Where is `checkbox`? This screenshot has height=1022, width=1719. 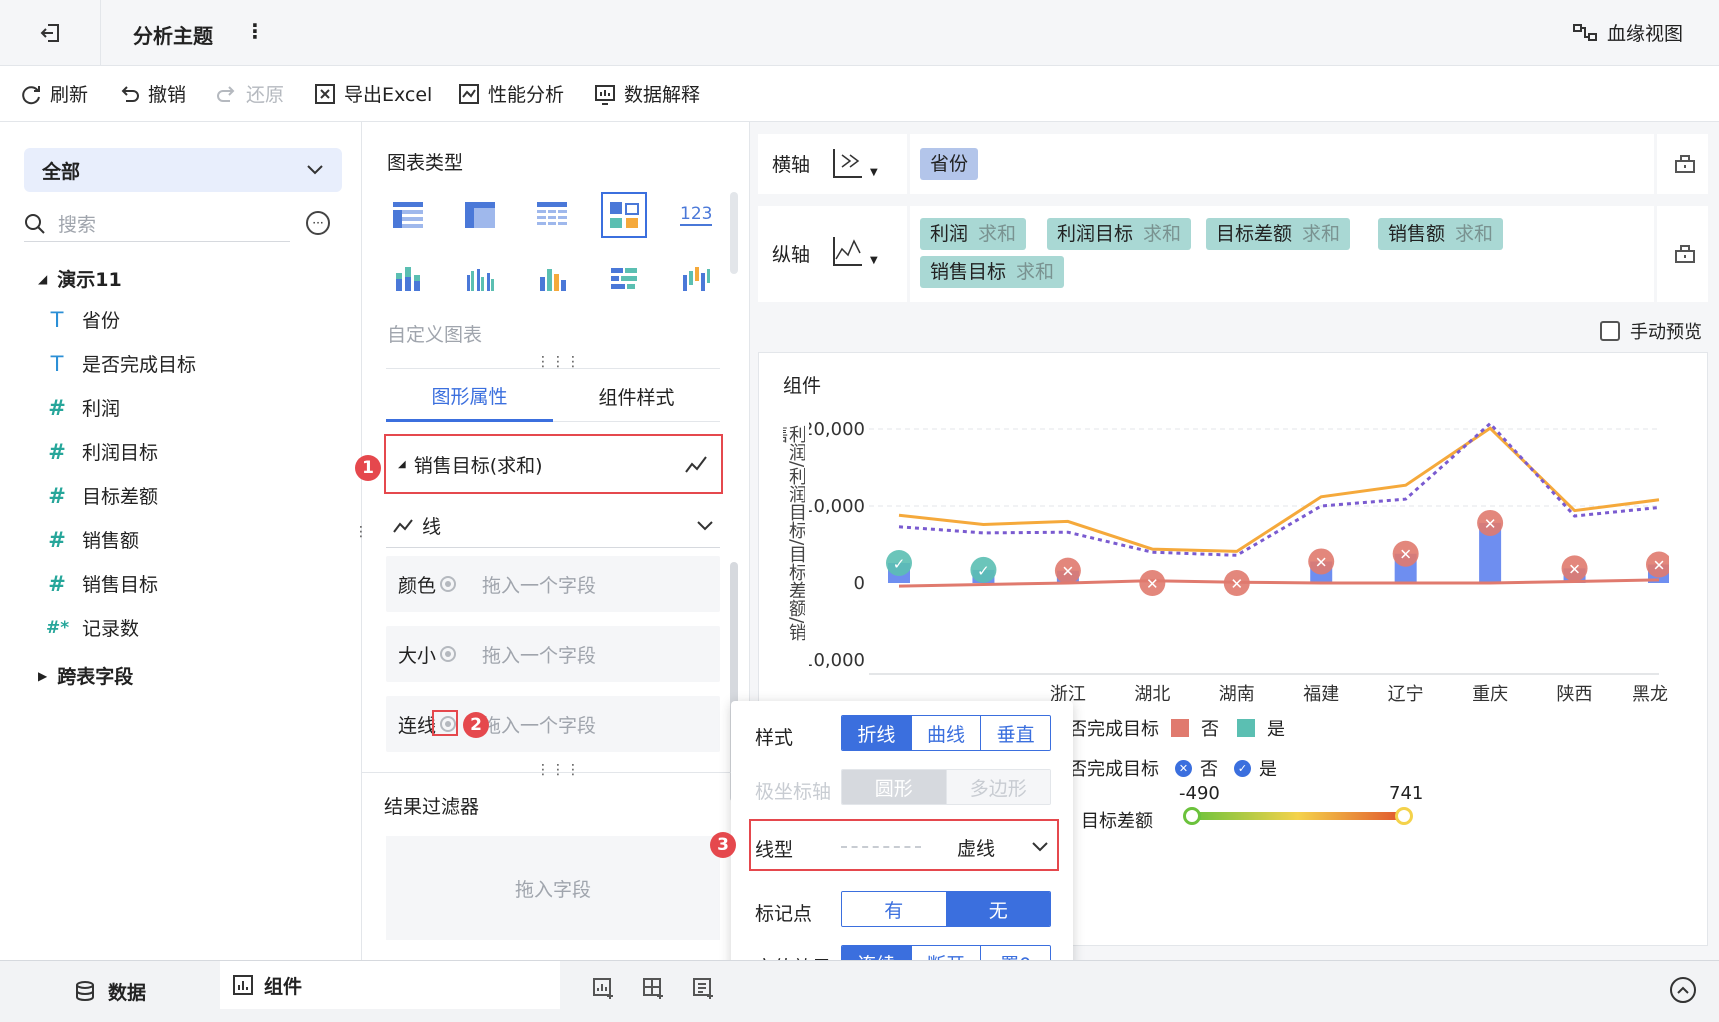 checkbox is located at coordinates (1610, 331).